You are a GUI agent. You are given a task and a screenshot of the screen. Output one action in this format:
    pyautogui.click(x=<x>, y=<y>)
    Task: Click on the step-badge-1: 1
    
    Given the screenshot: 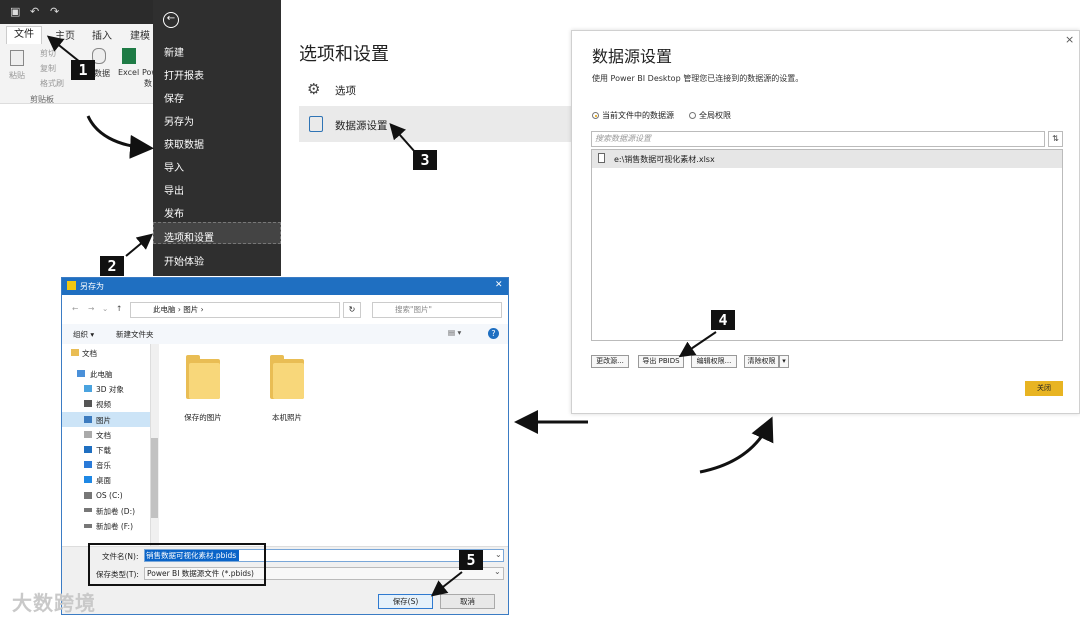 What is the action you would take?
    pyautogui.click(x=83, y=70)
    